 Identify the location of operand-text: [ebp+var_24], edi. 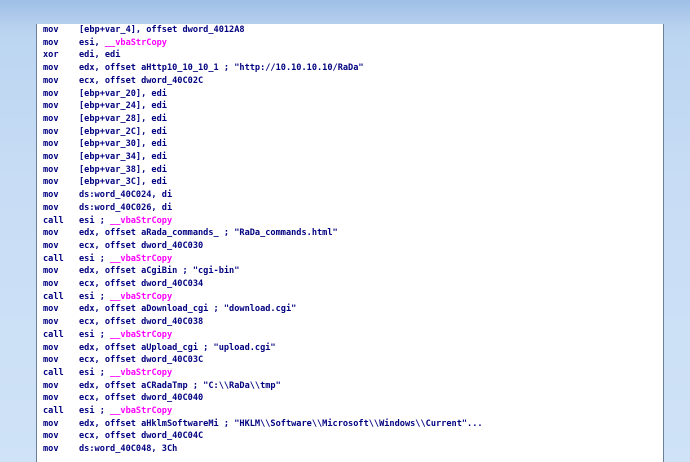
(123, 106).